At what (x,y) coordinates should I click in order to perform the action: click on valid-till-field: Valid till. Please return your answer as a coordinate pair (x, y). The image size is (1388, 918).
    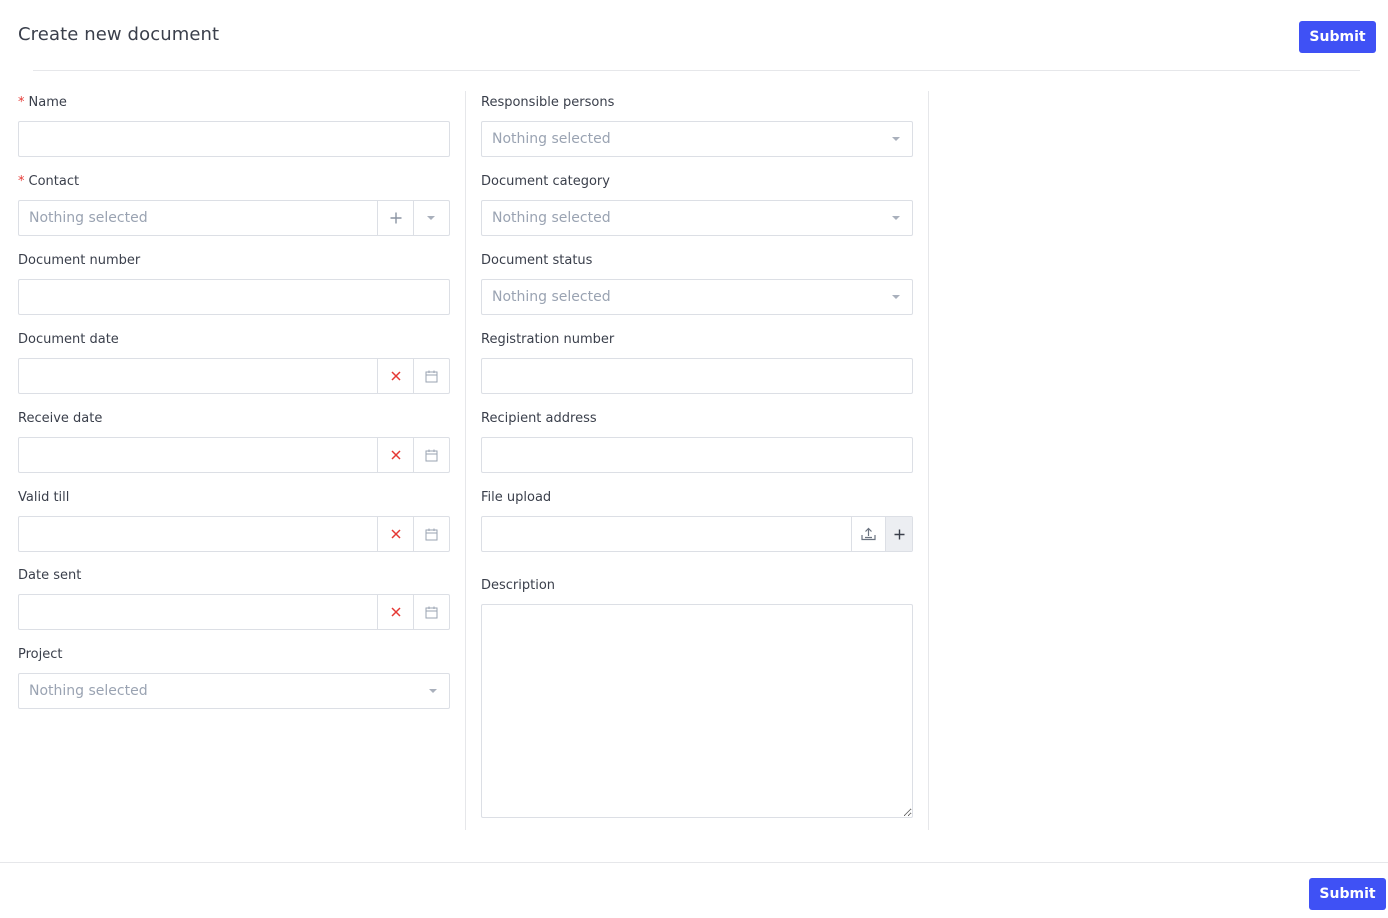
    Looking at the image, I should click on (234, 520).